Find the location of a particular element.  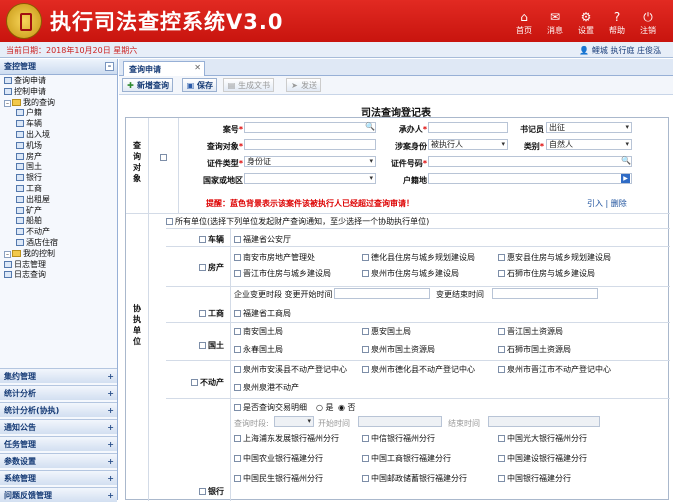

unit-checkbox: 上海浦东发展银行福州分行 is located at coordinates (286, 438).